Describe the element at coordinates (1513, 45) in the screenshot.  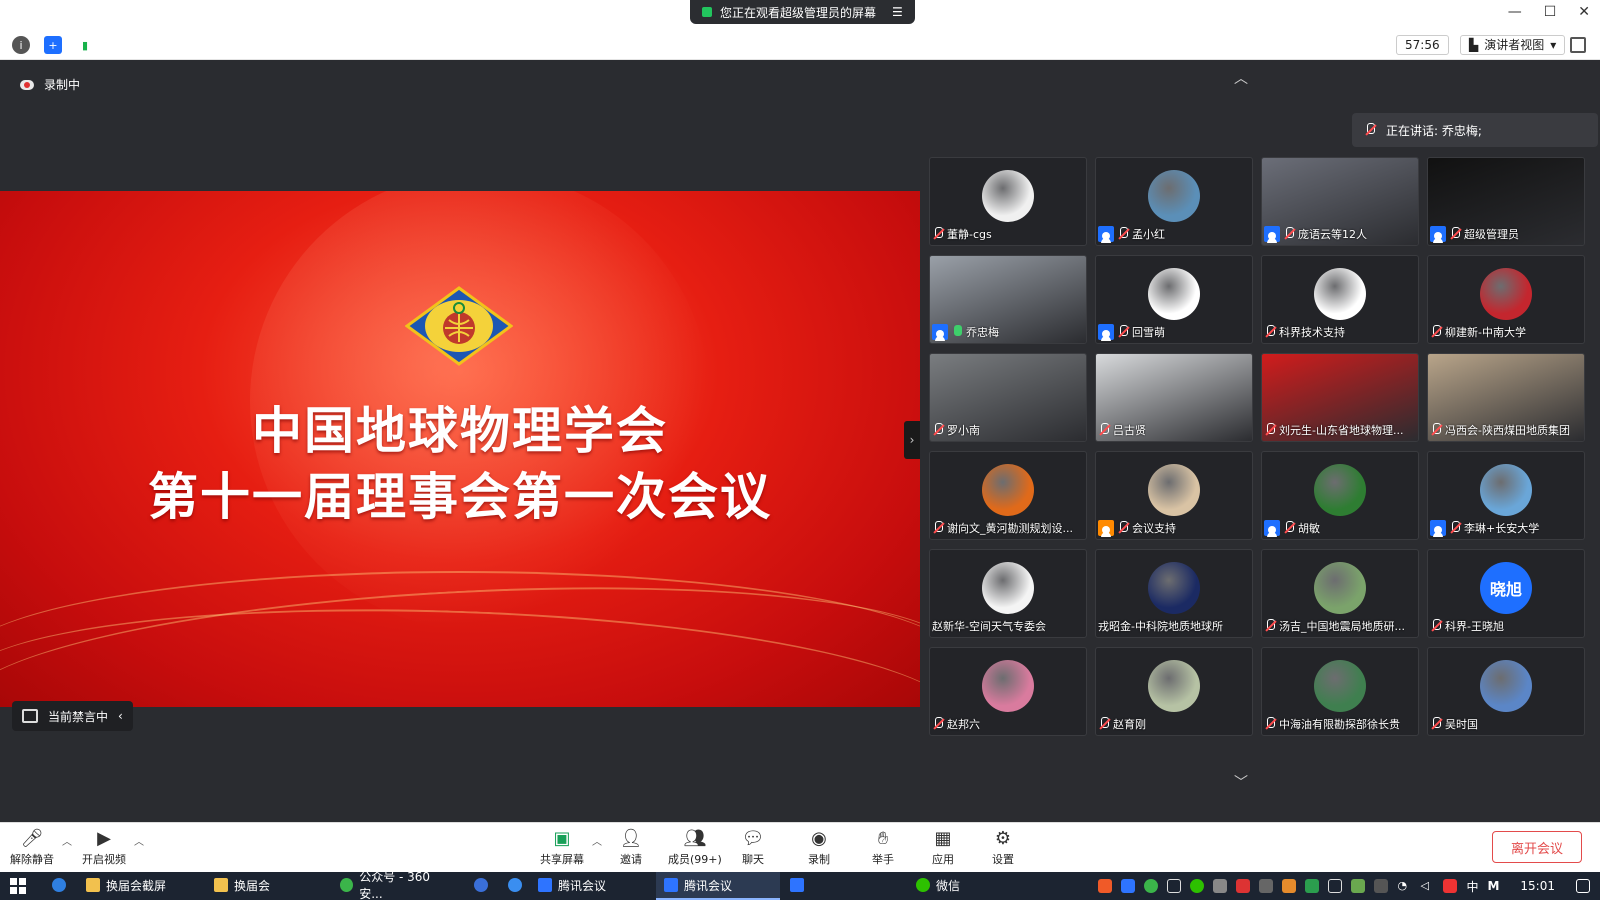
I see `view-mode-dropdown: ▙ 演讲者视图 ▾` at that location.